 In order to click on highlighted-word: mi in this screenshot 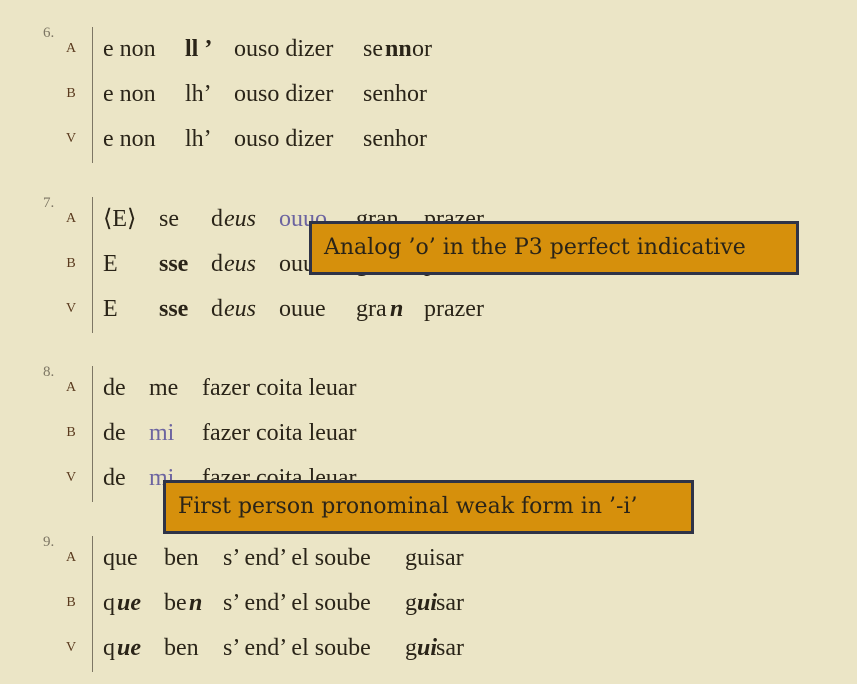, I will do `click(161, 433)`.